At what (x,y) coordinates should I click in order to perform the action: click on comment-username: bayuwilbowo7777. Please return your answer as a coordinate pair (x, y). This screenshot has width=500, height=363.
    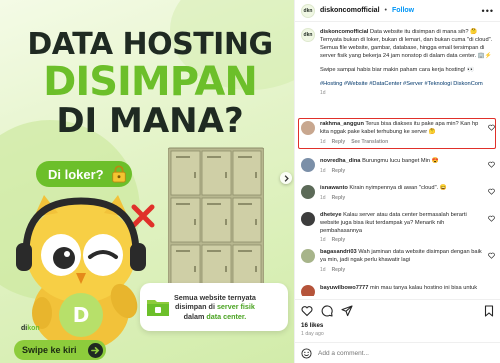
    Looking at the image, I should click on (344, 288).